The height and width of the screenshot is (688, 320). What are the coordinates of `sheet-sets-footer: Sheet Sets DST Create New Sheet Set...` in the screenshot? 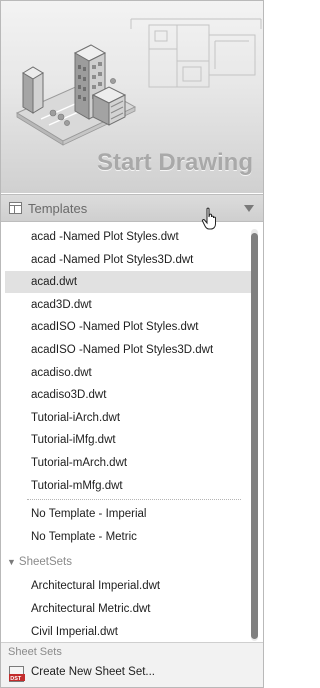 It's located at (132, 664).